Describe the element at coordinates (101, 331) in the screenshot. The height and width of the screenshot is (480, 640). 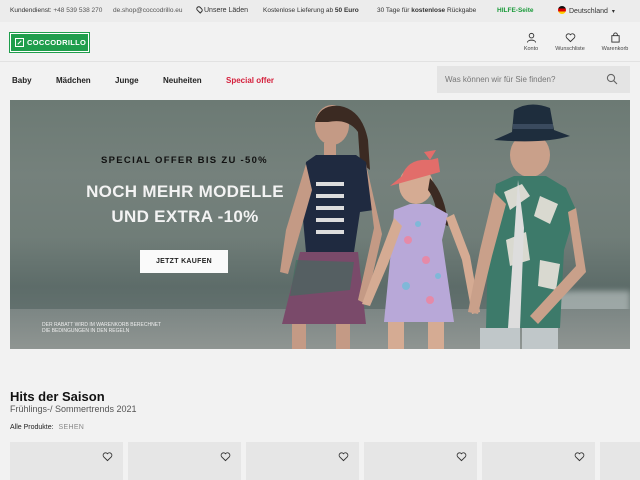
I see `hero-disclaimer-line-2: DIE BEDINGUNGEN IN DEN REGELN` at that location.